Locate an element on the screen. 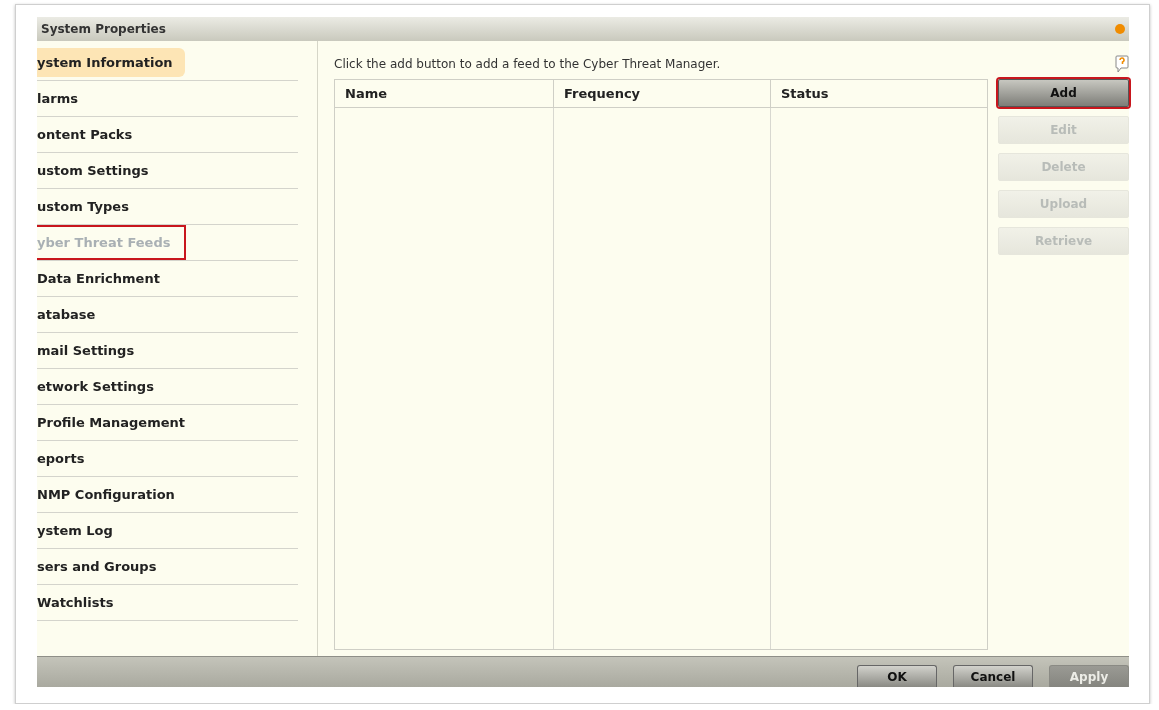 The height and width of the screenshot is (710, 1159). sidebar-item: etwork Settings is located at coordinates (101, 386).